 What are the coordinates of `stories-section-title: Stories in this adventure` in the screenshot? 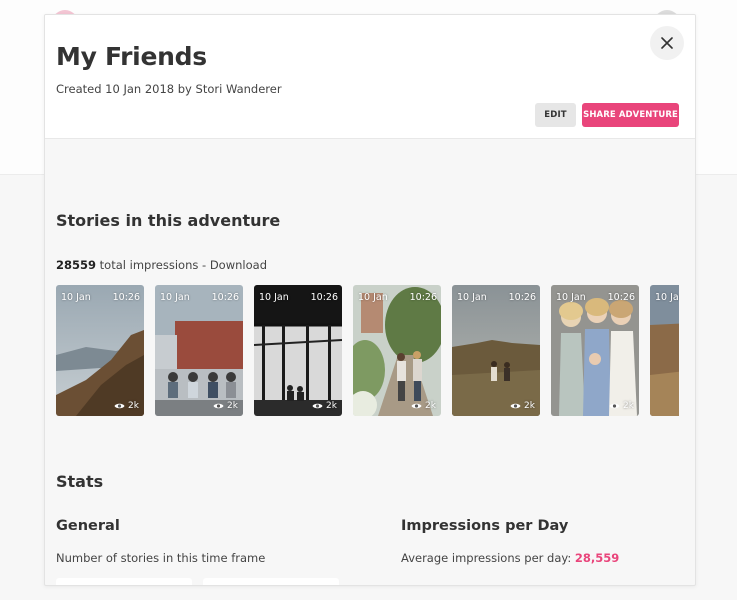 It's located at (168, 220).